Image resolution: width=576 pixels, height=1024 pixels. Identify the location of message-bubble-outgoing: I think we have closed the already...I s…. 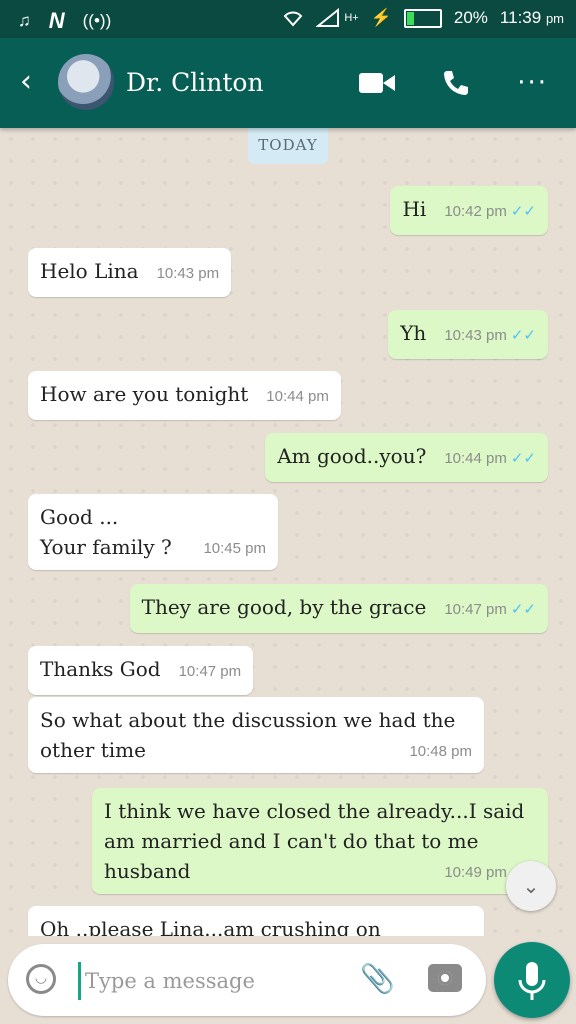
(320, 841).